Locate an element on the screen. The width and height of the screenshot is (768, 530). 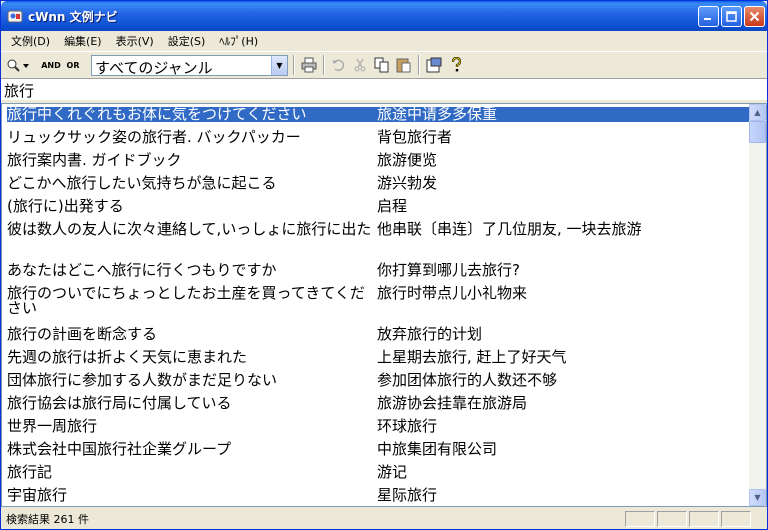
result-chinese: 旅行时带点儿小礼物来 is located at coordinates (452, 293).